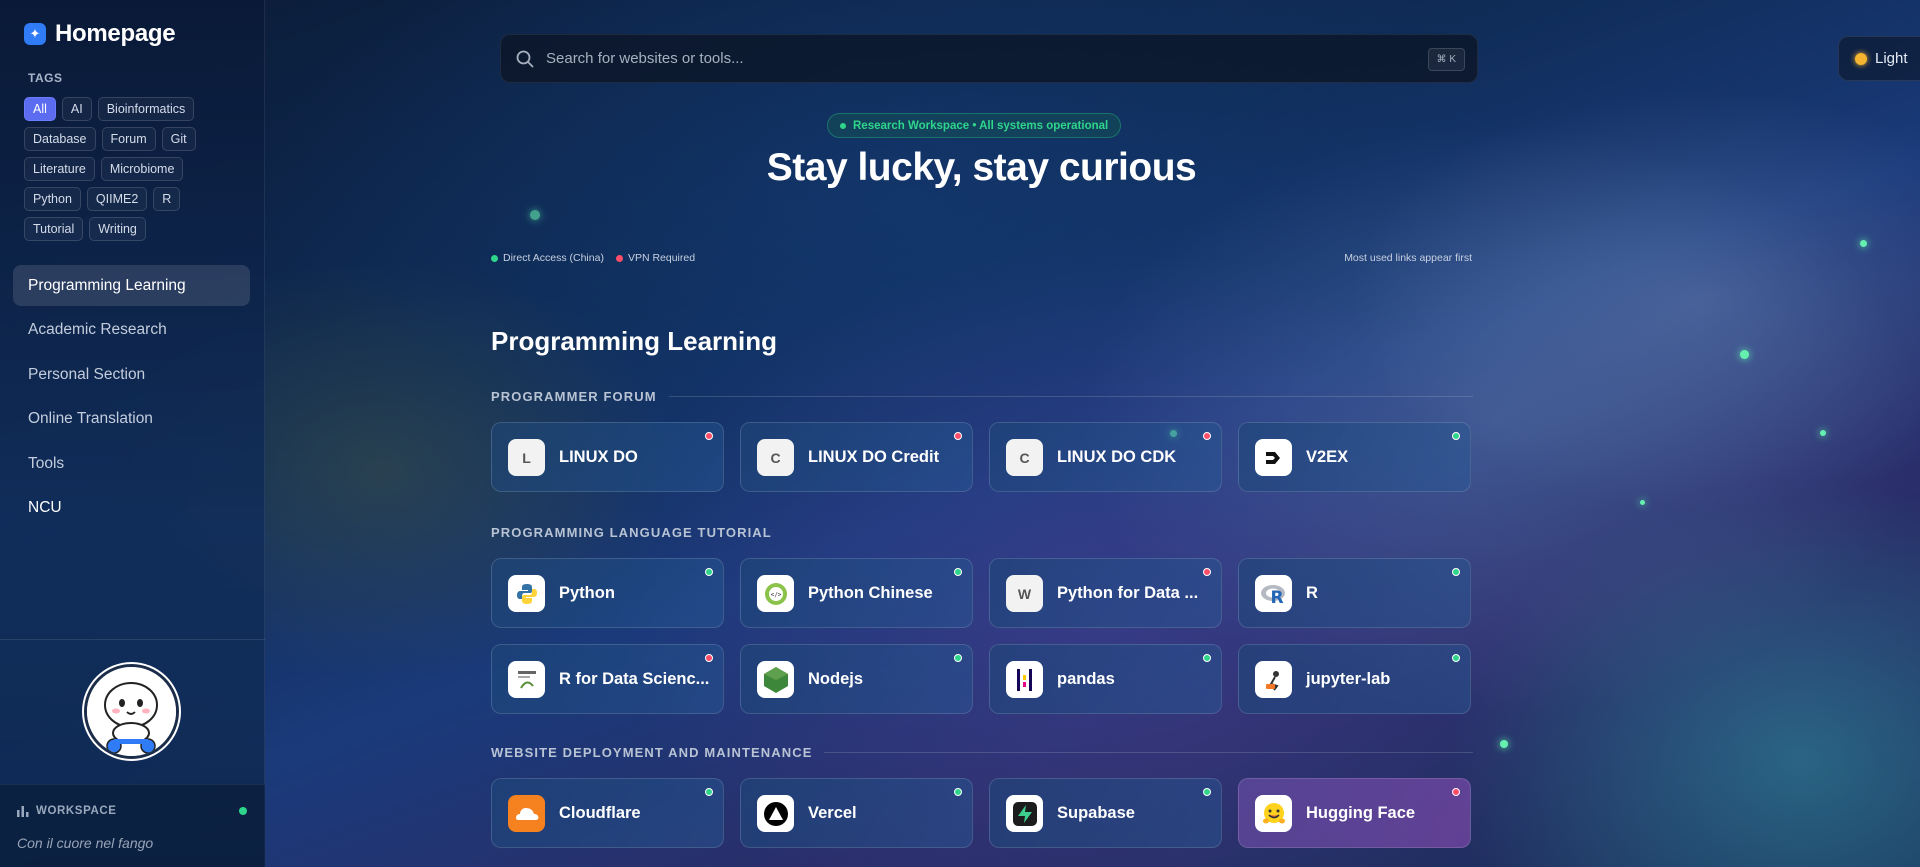  I want to click on tag-qiime2: QIIME2, so click(117, 199).